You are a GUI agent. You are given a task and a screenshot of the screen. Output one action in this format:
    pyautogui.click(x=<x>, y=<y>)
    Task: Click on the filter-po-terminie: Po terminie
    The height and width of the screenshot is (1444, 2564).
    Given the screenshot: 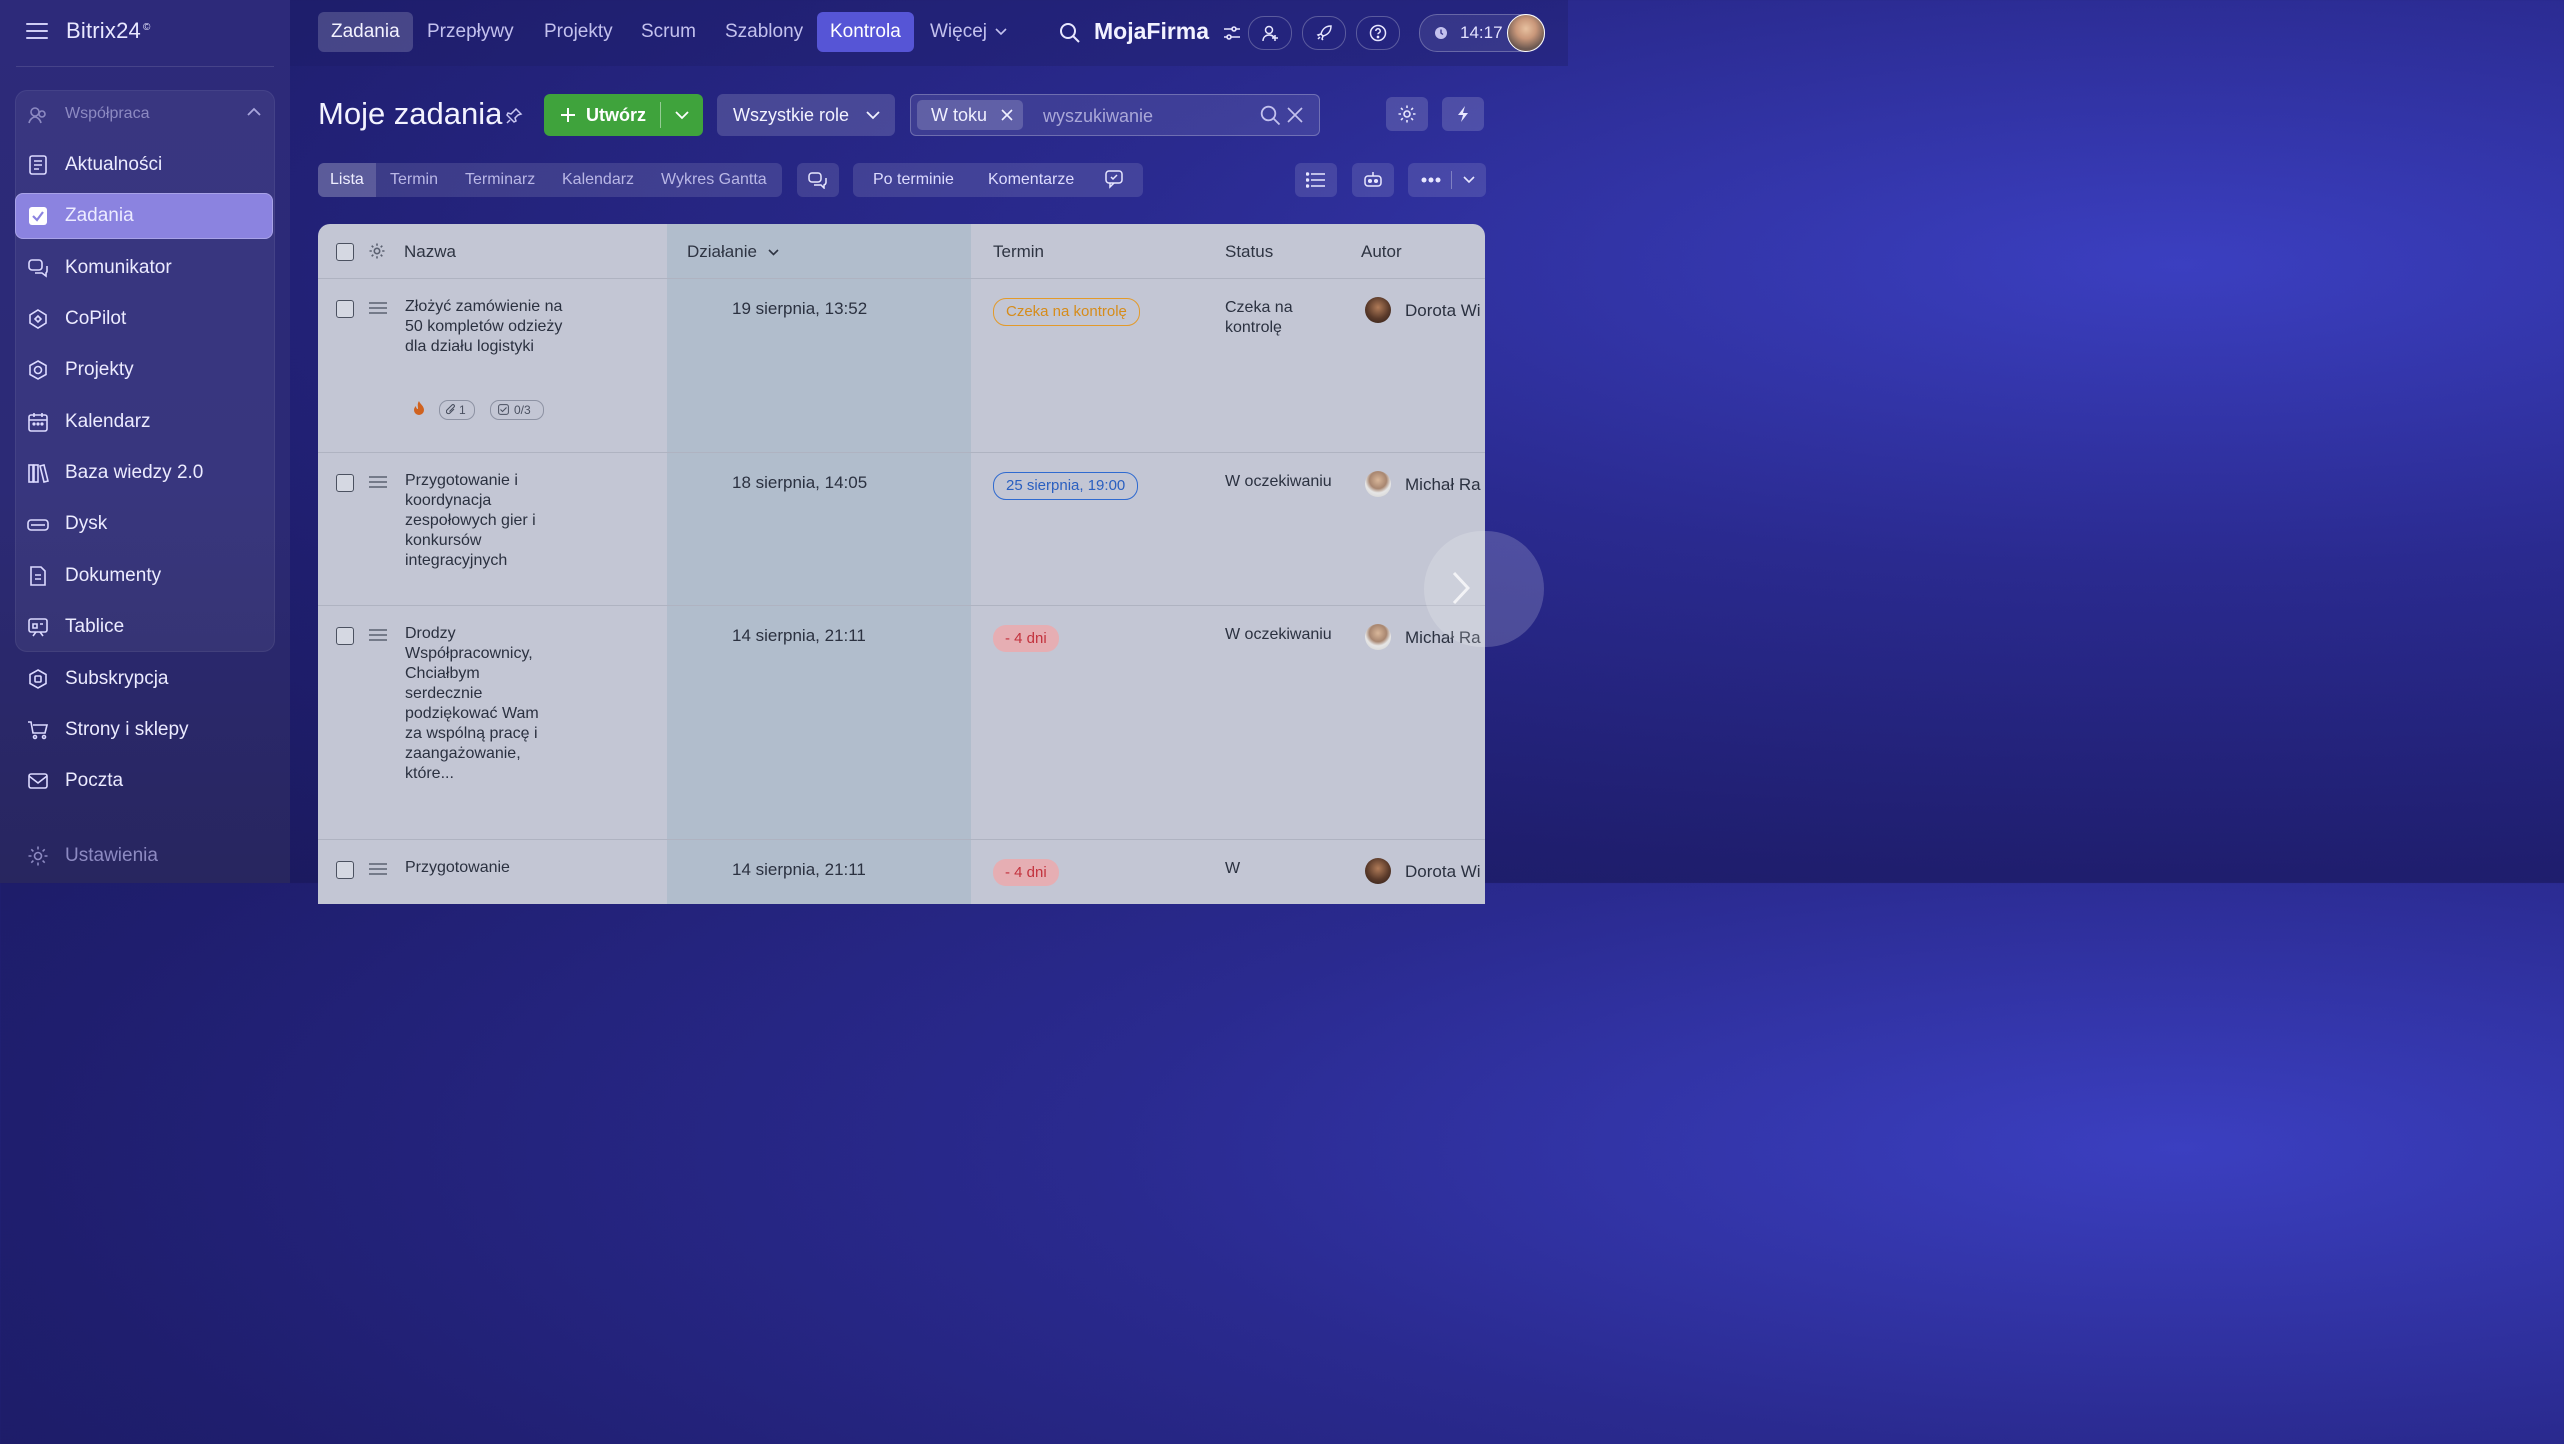 What is the action you would take?
    pyautogui.click(x=913, y=180)
    